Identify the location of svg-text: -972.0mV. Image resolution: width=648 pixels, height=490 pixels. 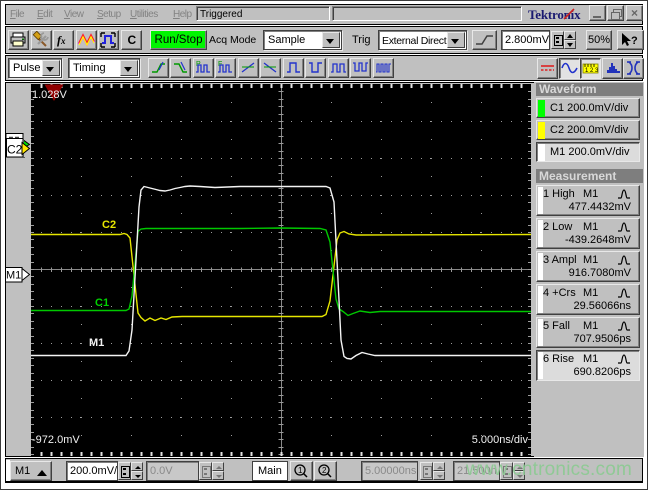
(56, 440).